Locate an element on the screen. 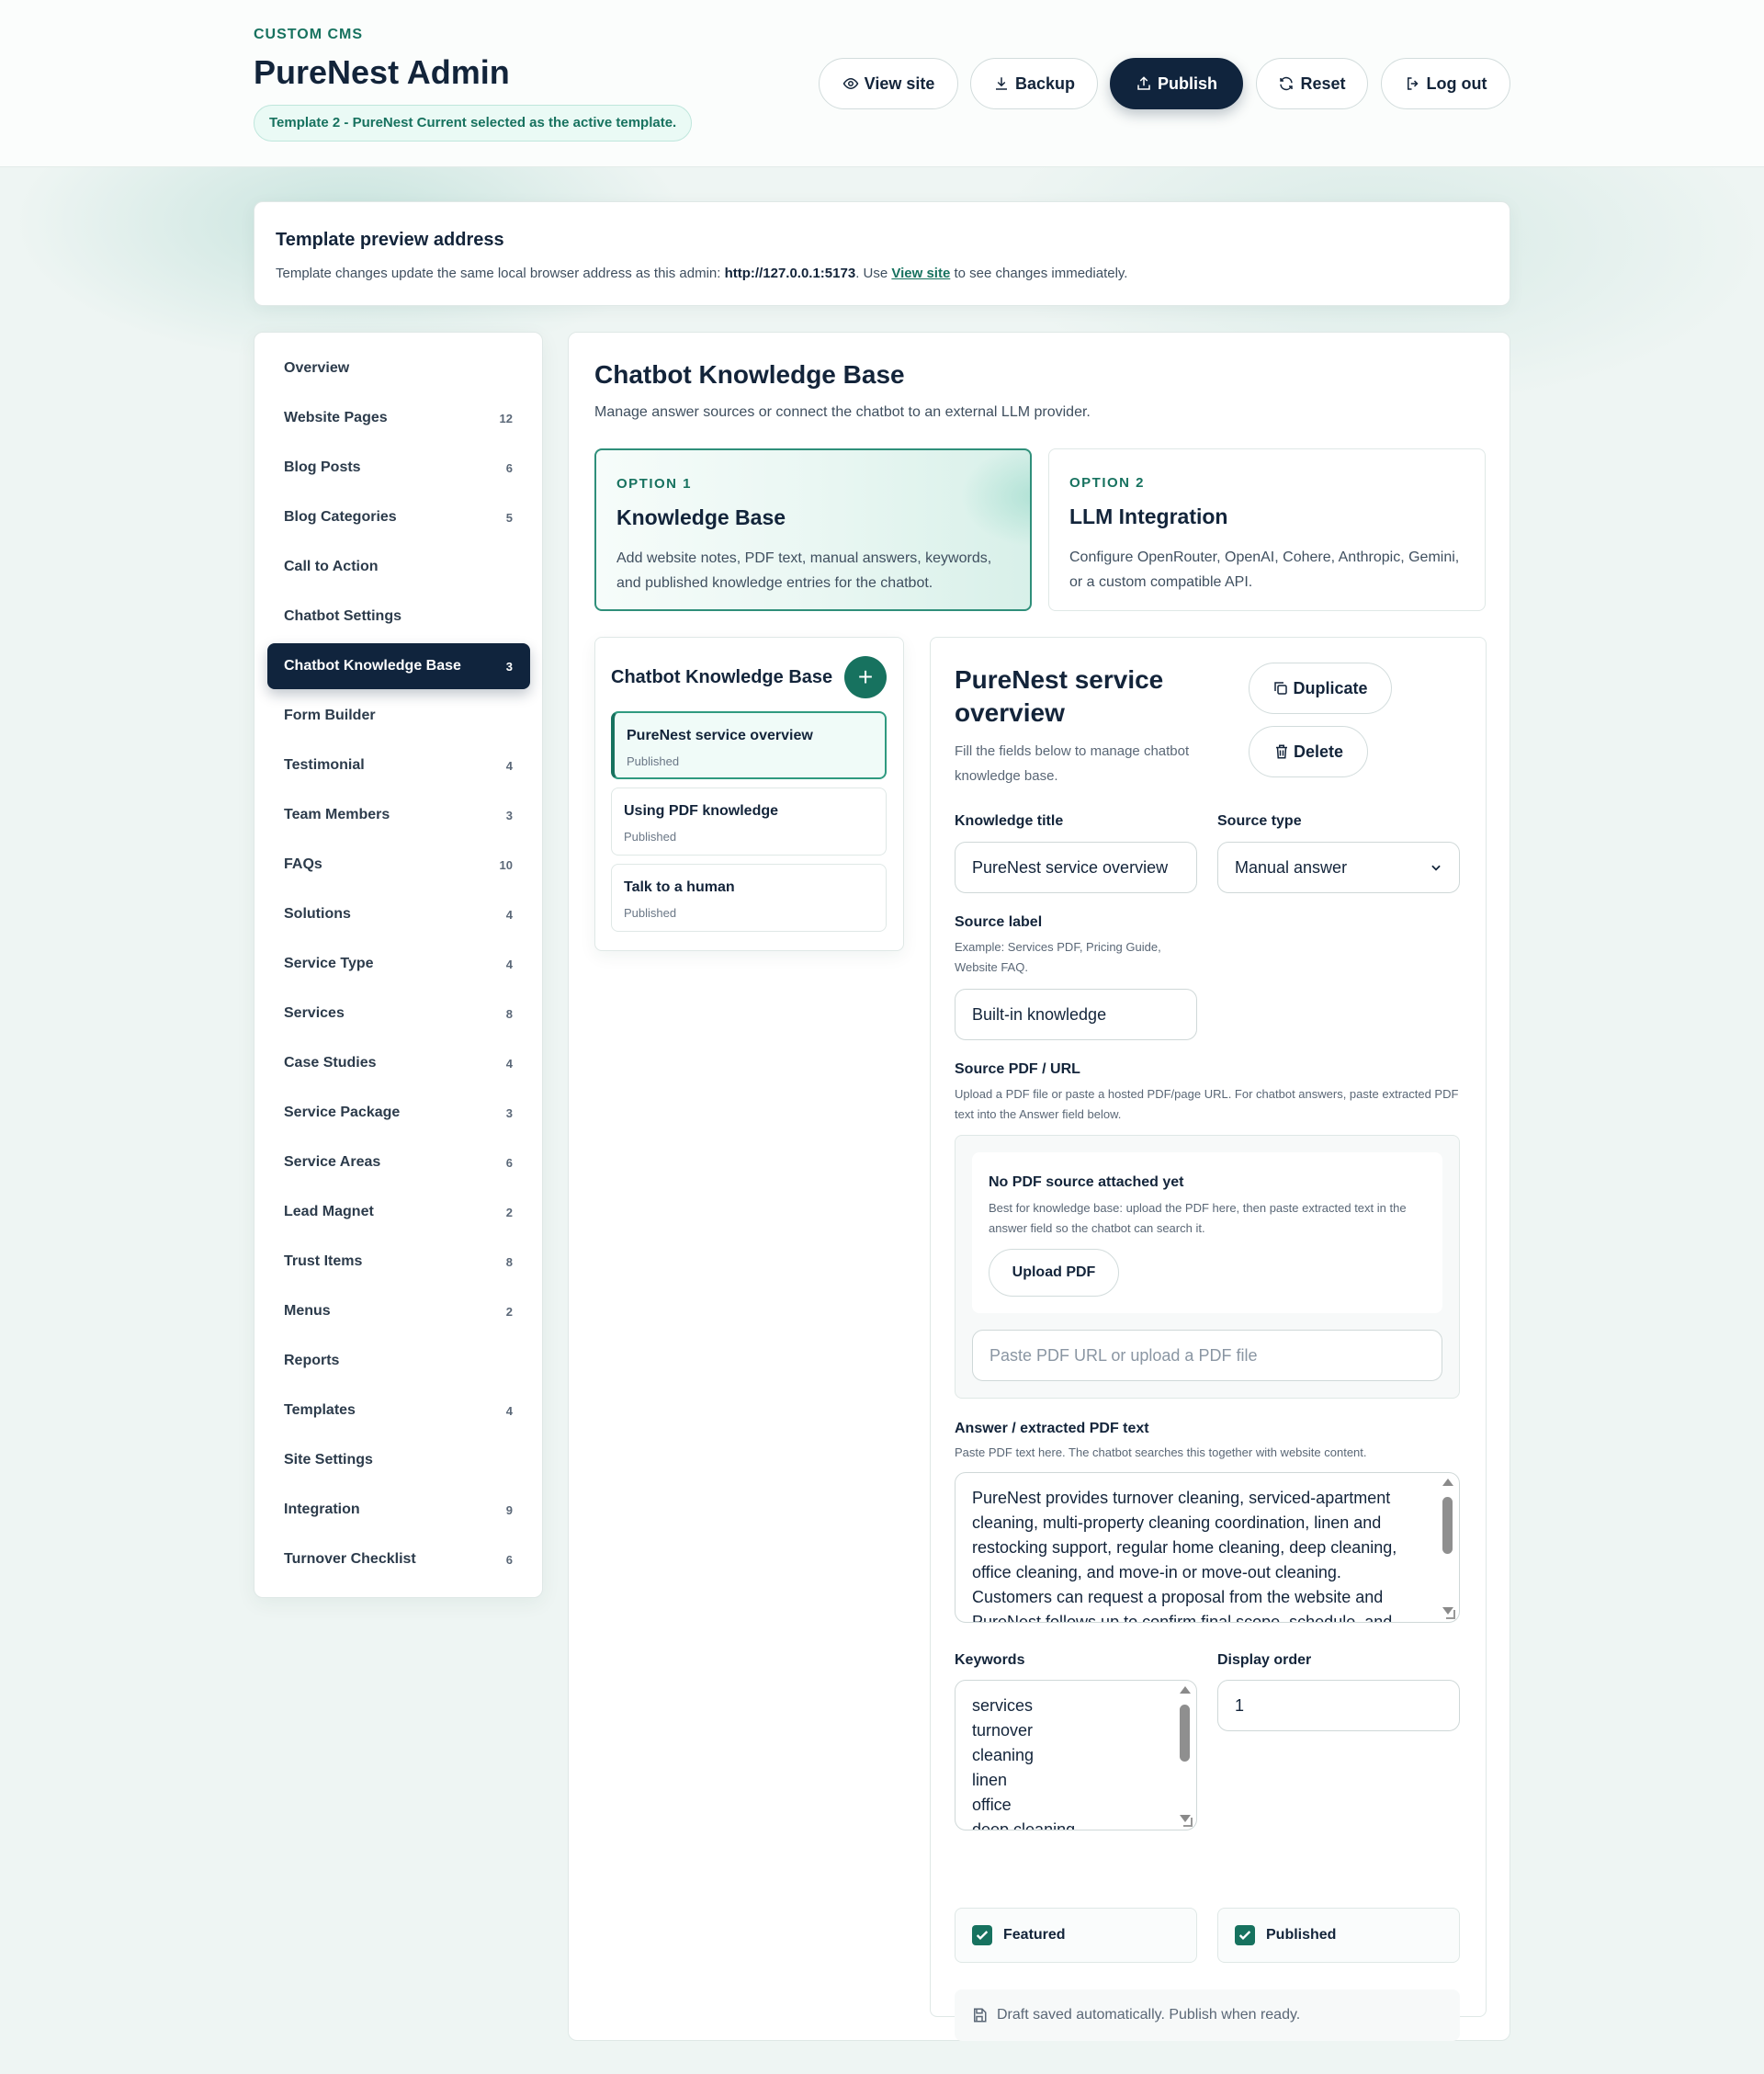 The width and height of the screenshot is (1764, 2074). published-checkbox-field: Published is located at coordinates (1338, 1935).